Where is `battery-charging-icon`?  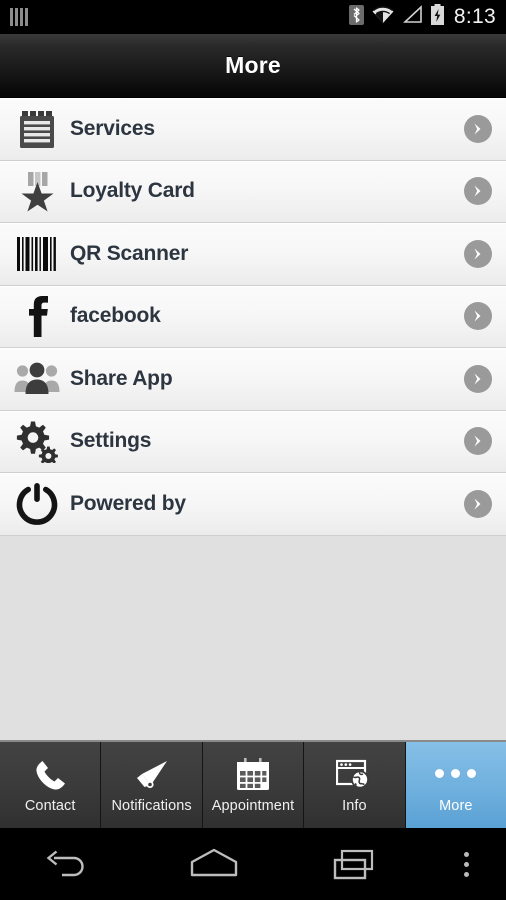
battery-charging-icon is located at coordinates (437, 17).